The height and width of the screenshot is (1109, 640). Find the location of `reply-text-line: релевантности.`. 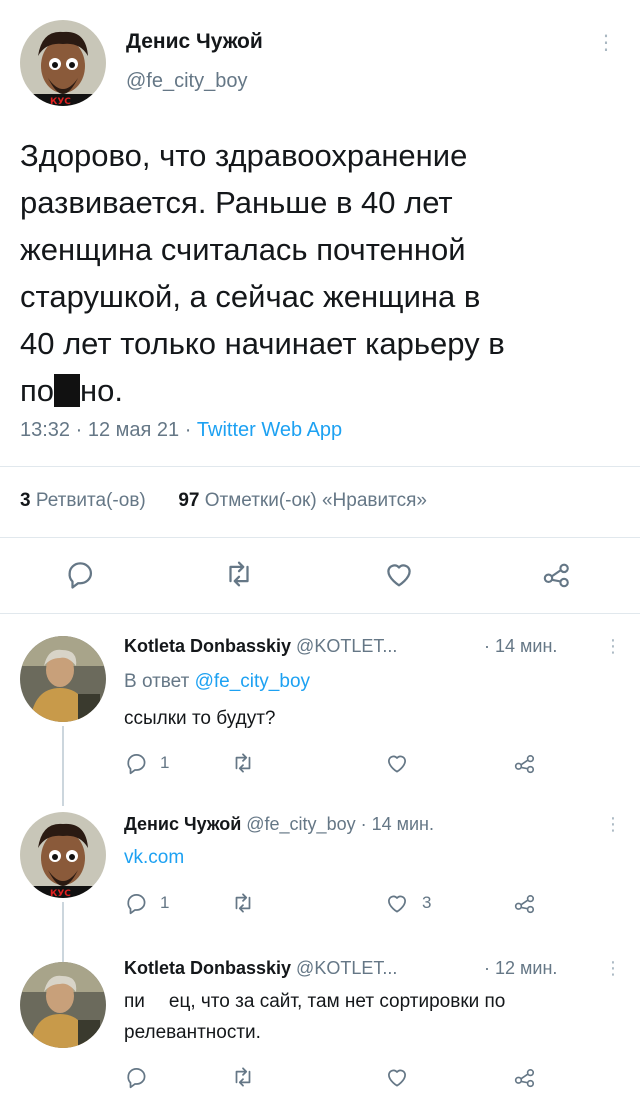

reply-text-line: релевантности. is located at coordinates (192, 1032).